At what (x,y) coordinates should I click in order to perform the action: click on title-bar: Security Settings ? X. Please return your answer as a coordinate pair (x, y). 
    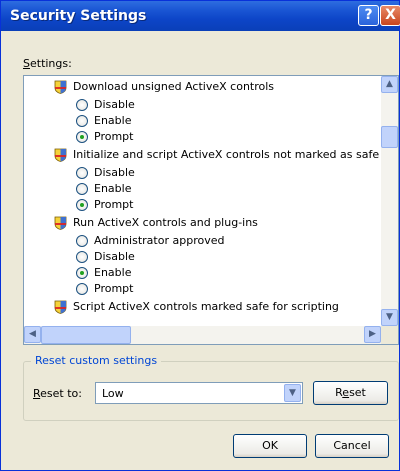
    Looking at the image, I should click on (200, 16).